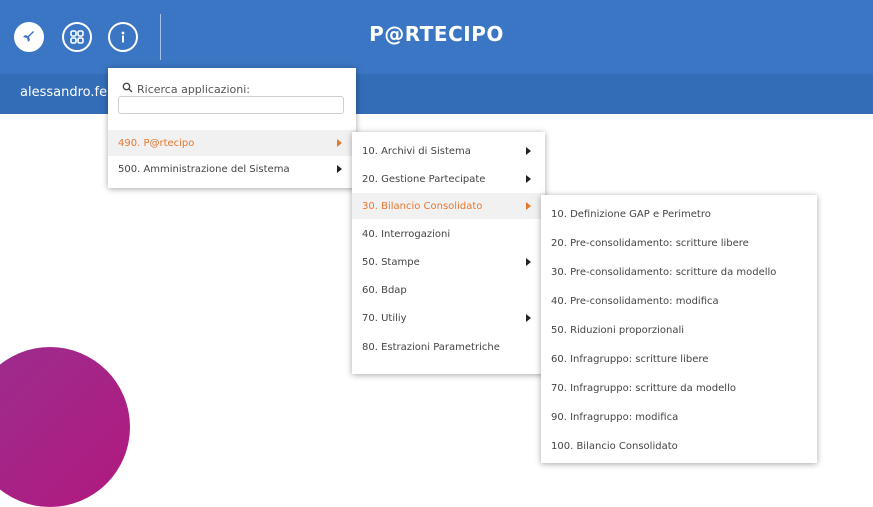 Image resolution: width=873 pixels, height=507 pixels. What do you see at coordinates (406, 234) in the screenshot?
I see `menu-item-label: 40. Interrogazioni` at bounding box center [406, 234].